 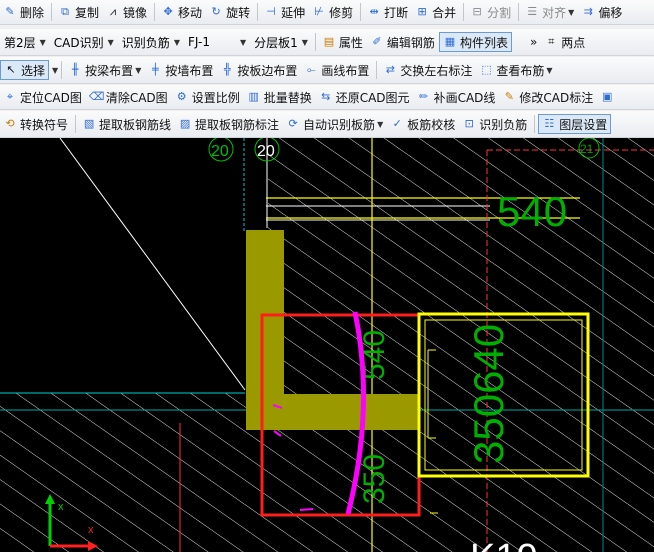 I want to click on trim-button: ⊬ 修剪, so click(x=332, y=12).